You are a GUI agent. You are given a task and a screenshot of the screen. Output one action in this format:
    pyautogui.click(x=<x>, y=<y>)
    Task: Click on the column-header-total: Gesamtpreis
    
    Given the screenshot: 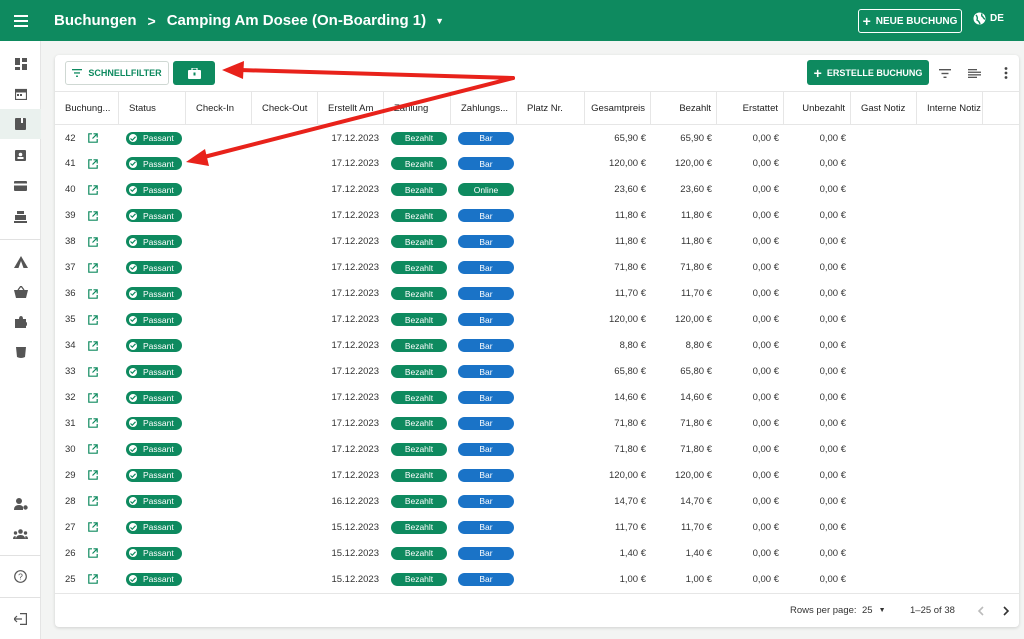 What is the action you would take?
    pyautogui.click(x=618, y=108)
    